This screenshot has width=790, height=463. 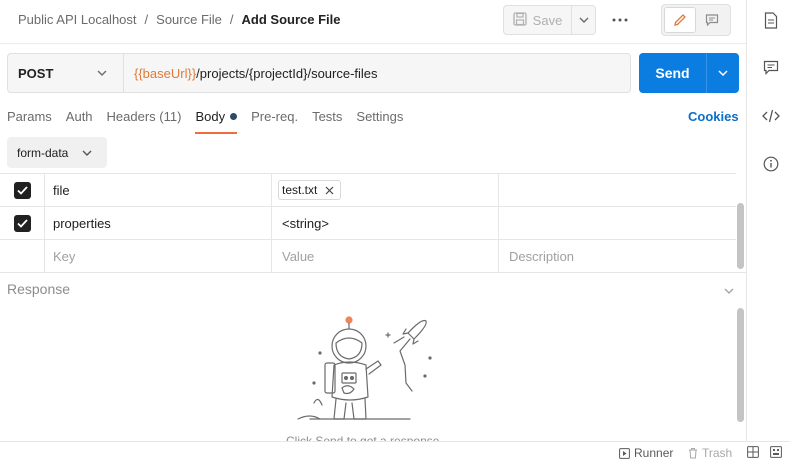 I want to click on modified-dot-icon, so click(x=234, y=116).